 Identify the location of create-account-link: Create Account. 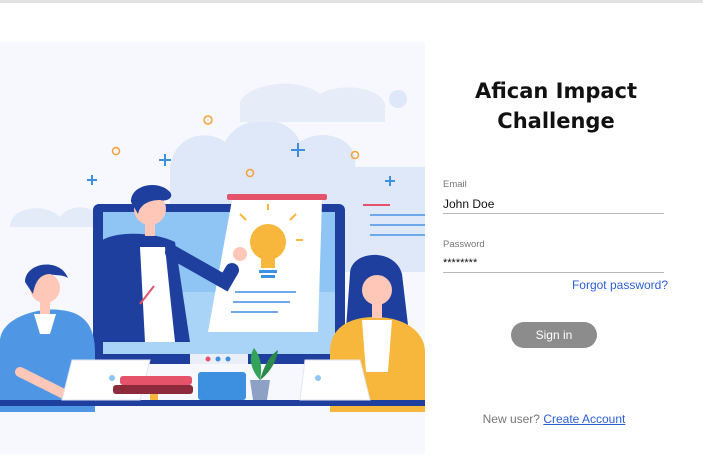
(584, 419).